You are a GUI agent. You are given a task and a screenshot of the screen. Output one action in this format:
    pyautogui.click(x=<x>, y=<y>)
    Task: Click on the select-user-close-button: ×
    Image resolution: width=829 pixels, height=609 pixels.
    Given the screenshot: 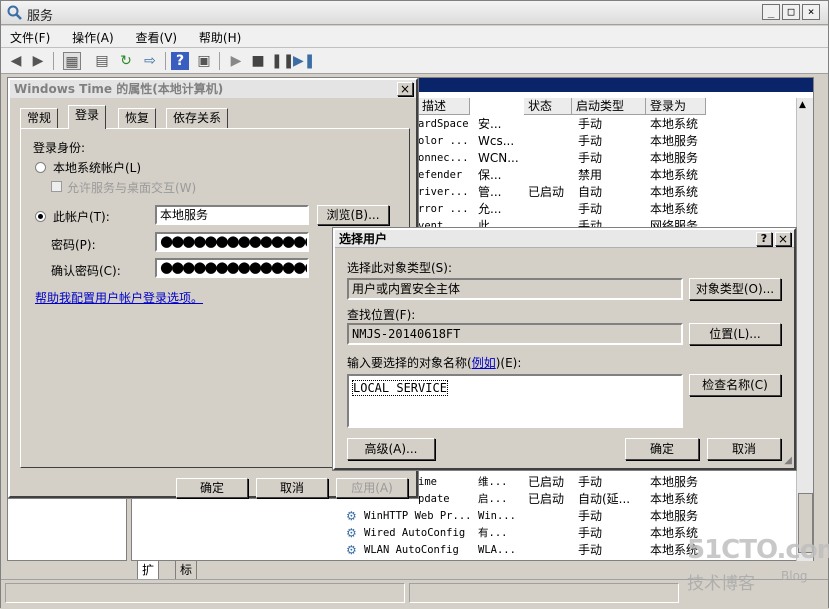 What is the action you would take?
    pyautogui.click(x=783, y=239)
    